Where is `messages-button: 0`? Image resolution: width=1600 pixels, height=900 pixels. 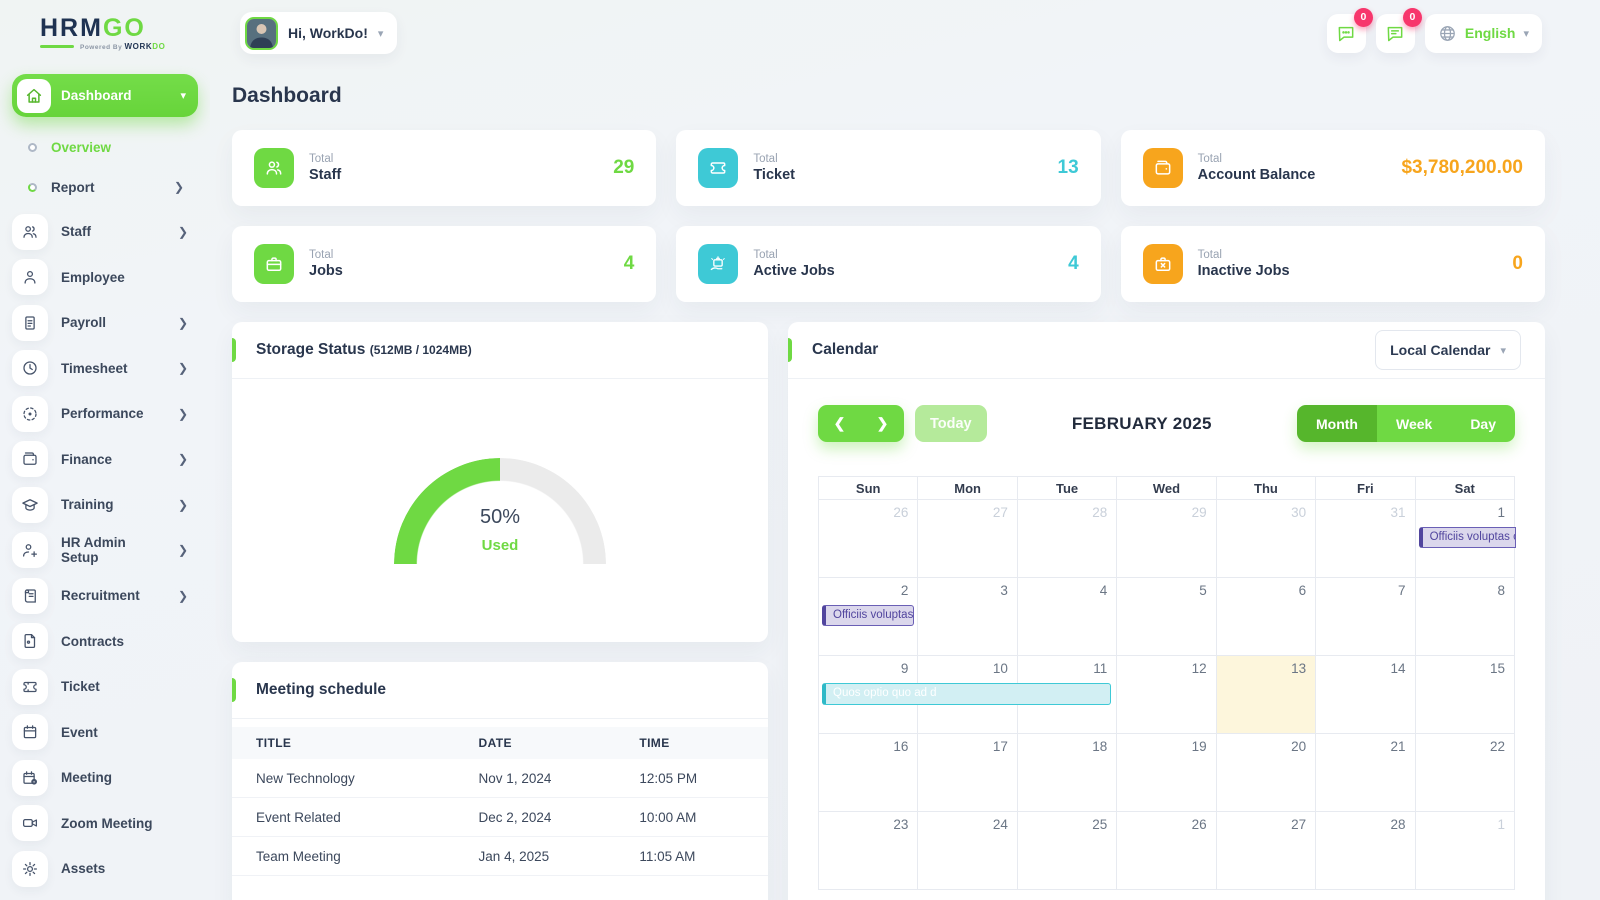 messages-button: 0 is located at coordinates (1349, 30).